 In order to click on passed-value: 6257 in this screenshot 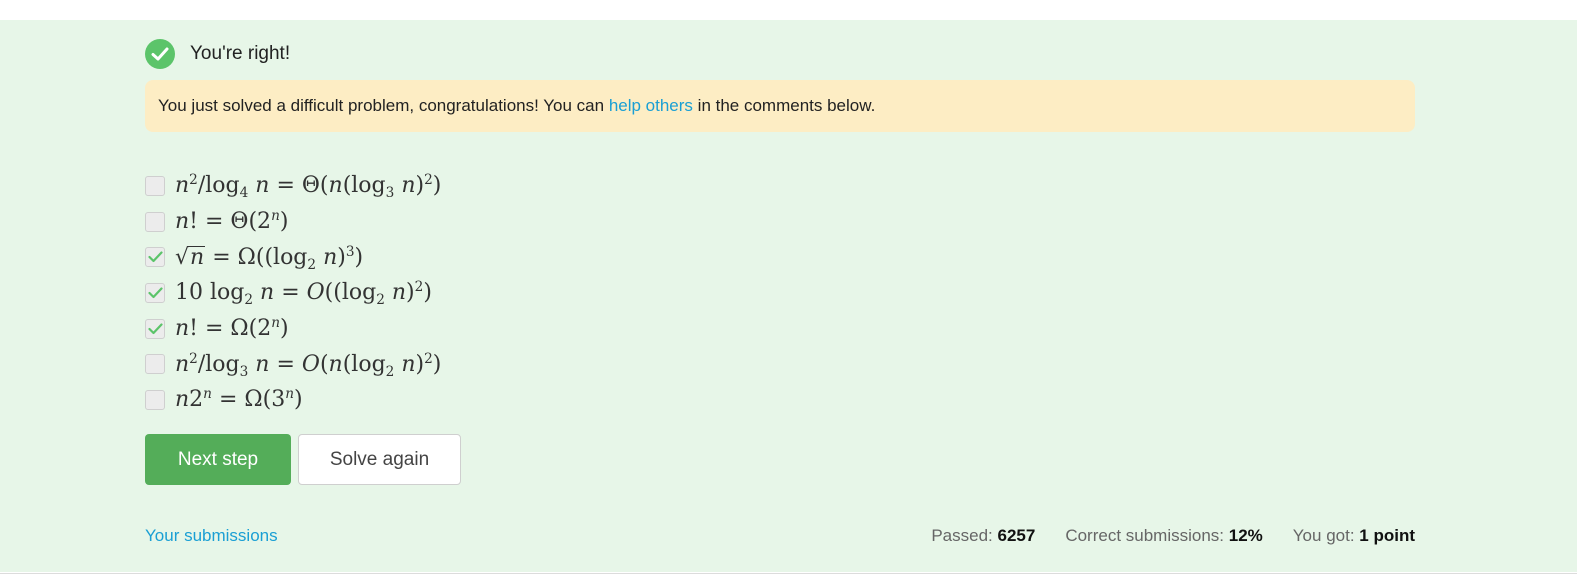, I will do `click(1016, 535)`.